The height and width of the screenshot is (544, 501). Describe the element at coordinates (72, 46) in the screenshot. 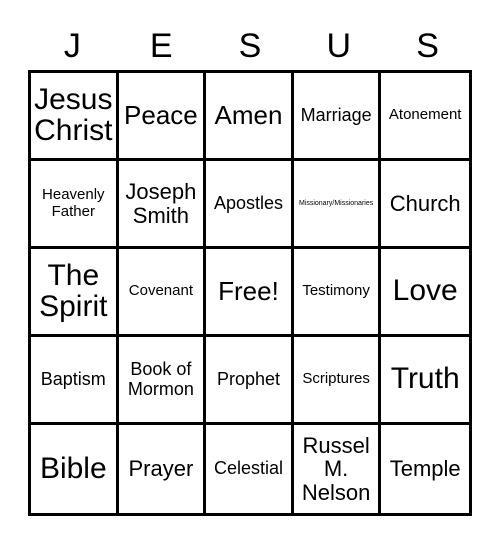

I see `bingo-header-letter-1: J` at that location.